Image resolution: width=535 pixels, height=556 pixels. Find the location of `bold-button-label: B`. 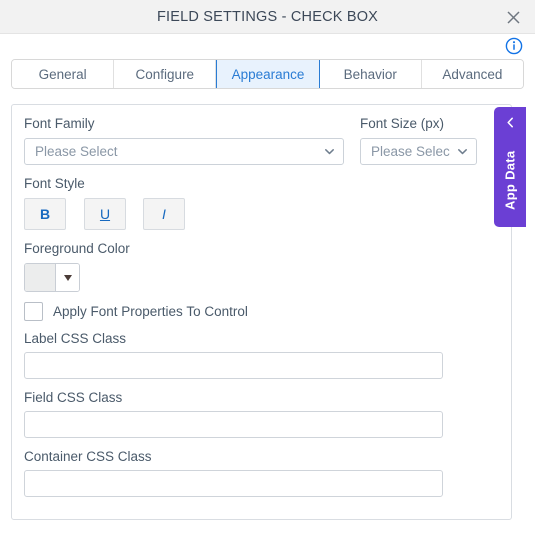

bold-button-label: B is located at coordinates (45, 214).